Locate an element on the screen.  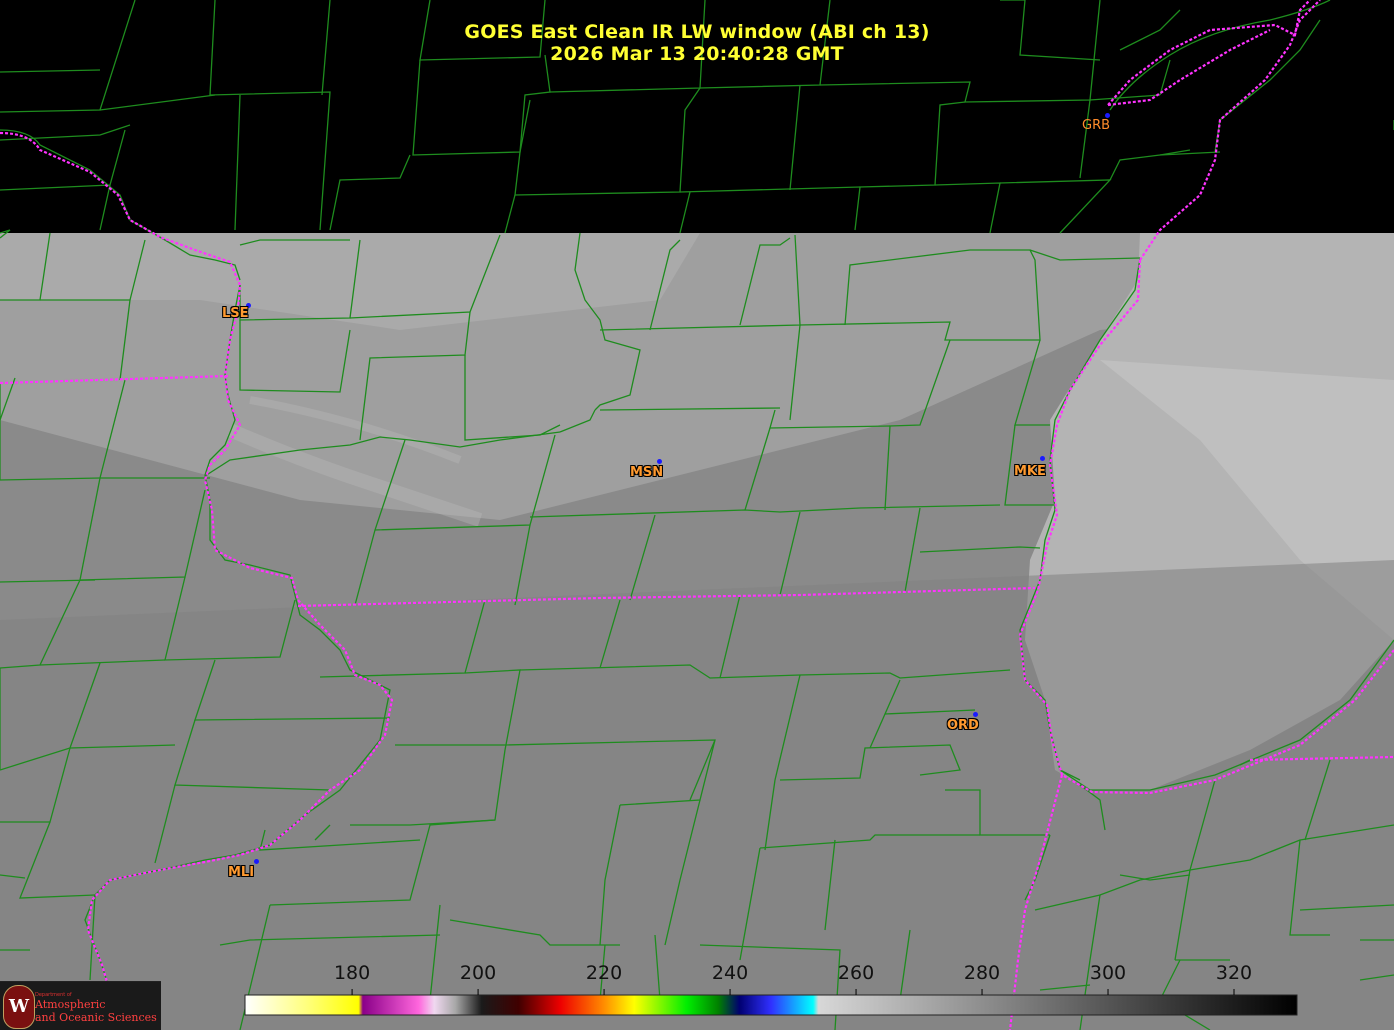
colorbar-tick-label: 240 is located at coordinates (730, 973).